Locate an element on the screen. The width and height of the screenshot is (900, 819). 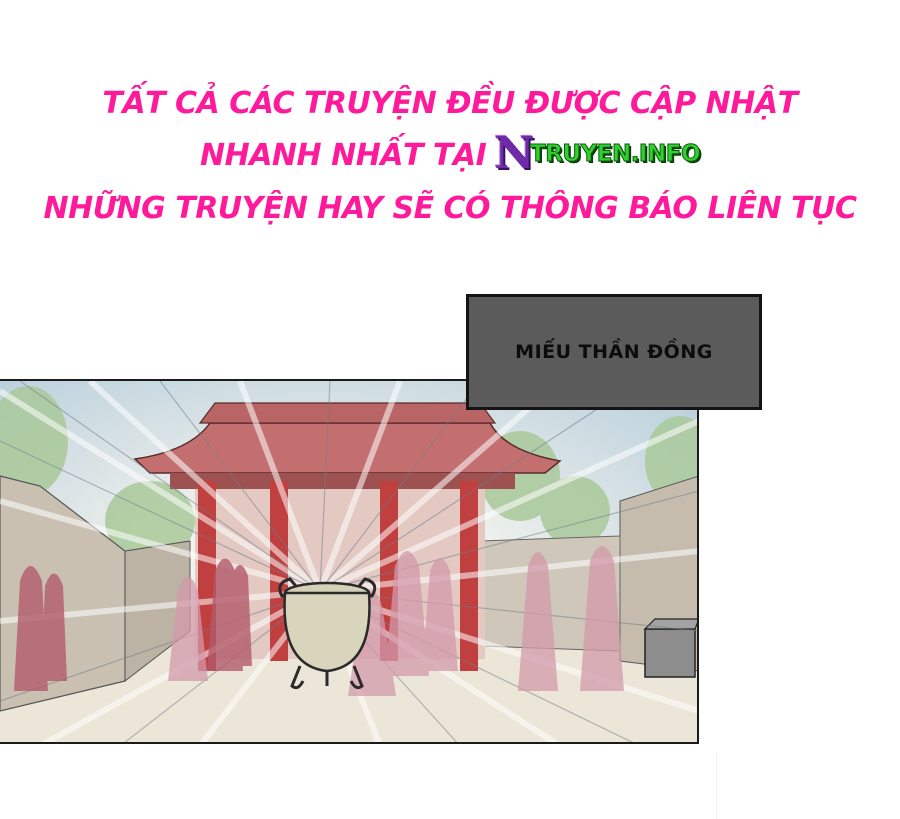
location-caption-text: MIẾU THẦN ĐỒNG is located at coordinates (614, 352).